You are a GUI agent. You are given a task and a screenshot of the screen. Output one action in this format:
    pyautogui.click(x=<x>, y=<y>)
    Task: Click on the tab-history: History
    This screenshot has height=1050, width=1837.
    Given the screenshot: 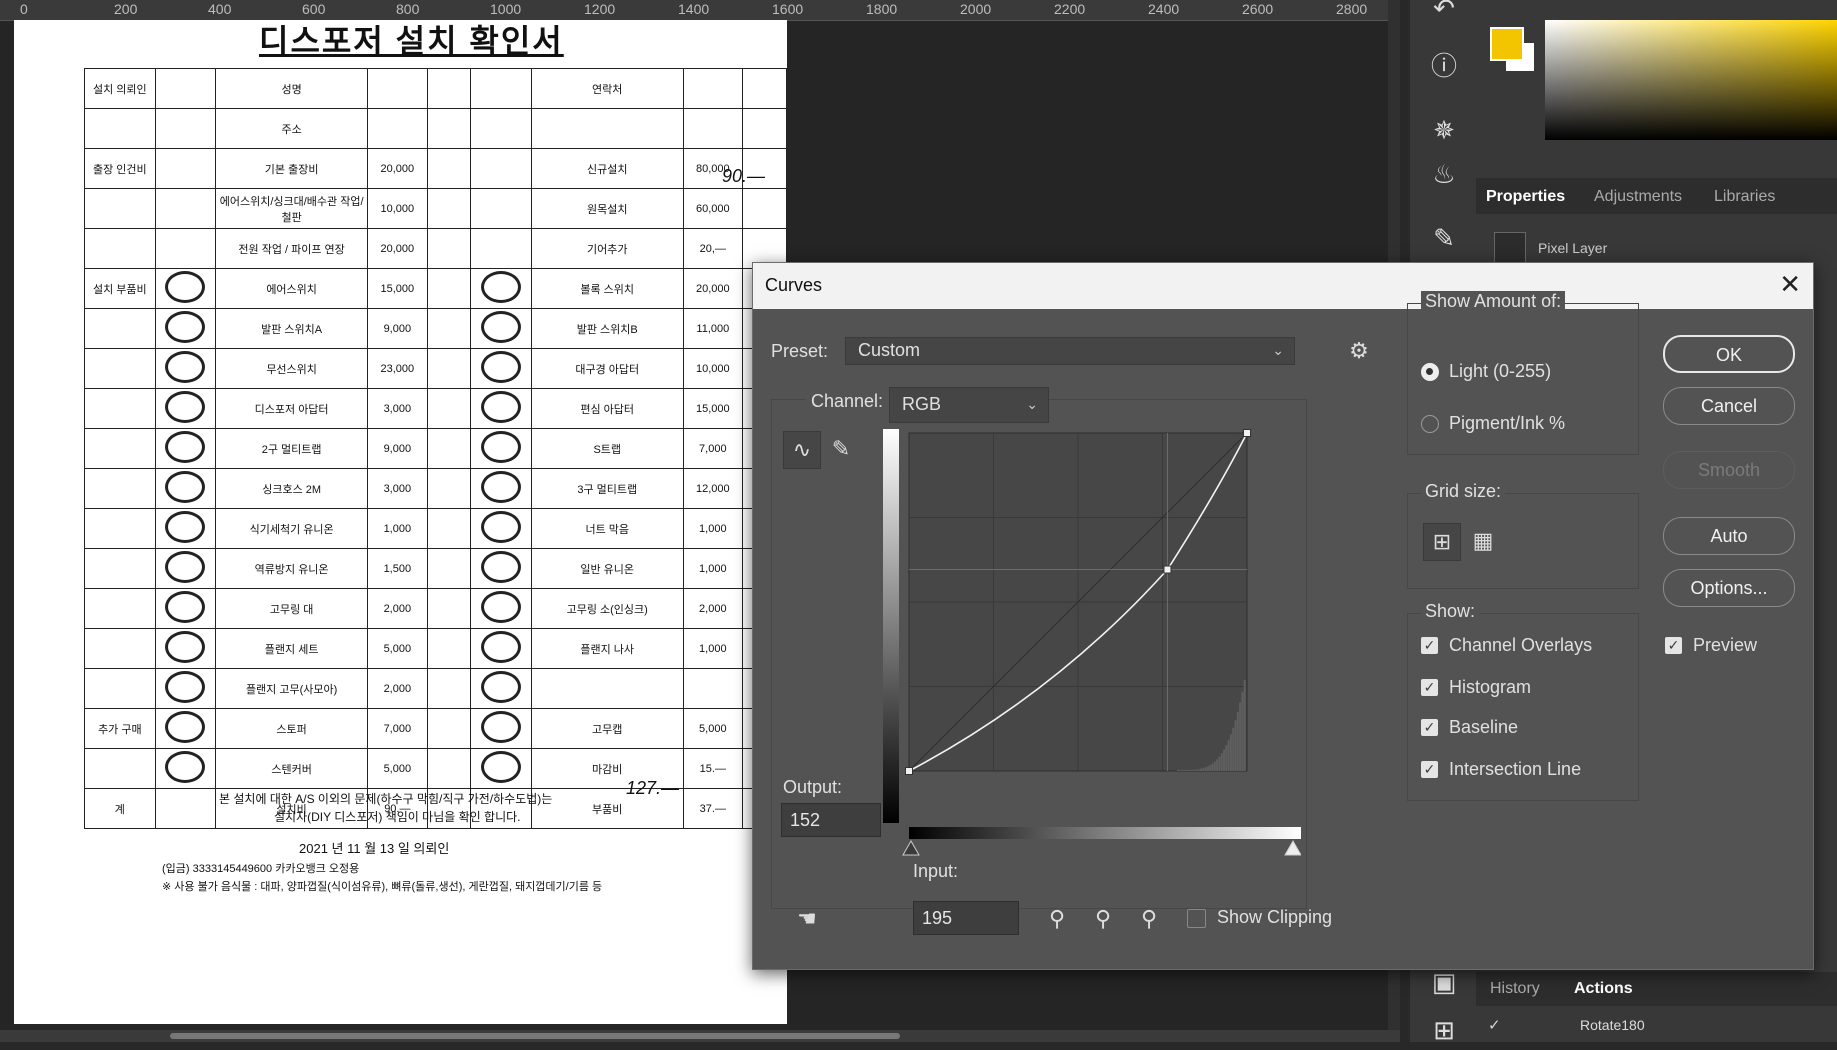 What is the action you would take?
    pyautogui.click(x=1515, y=989)
    